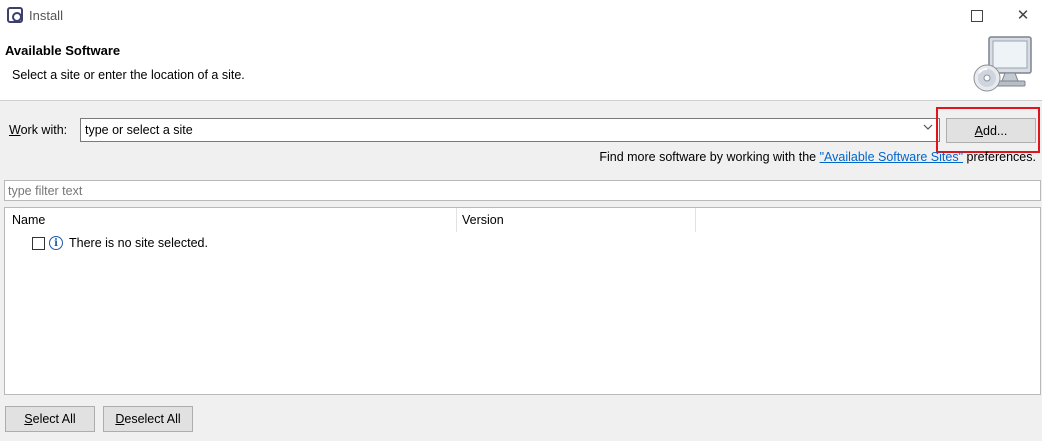 The width and height of the screenshot is (1042, 441). Describe the element at coordinates (138, 243) in the screenshot. I see `empty-message: There is no site selected.` at that location.